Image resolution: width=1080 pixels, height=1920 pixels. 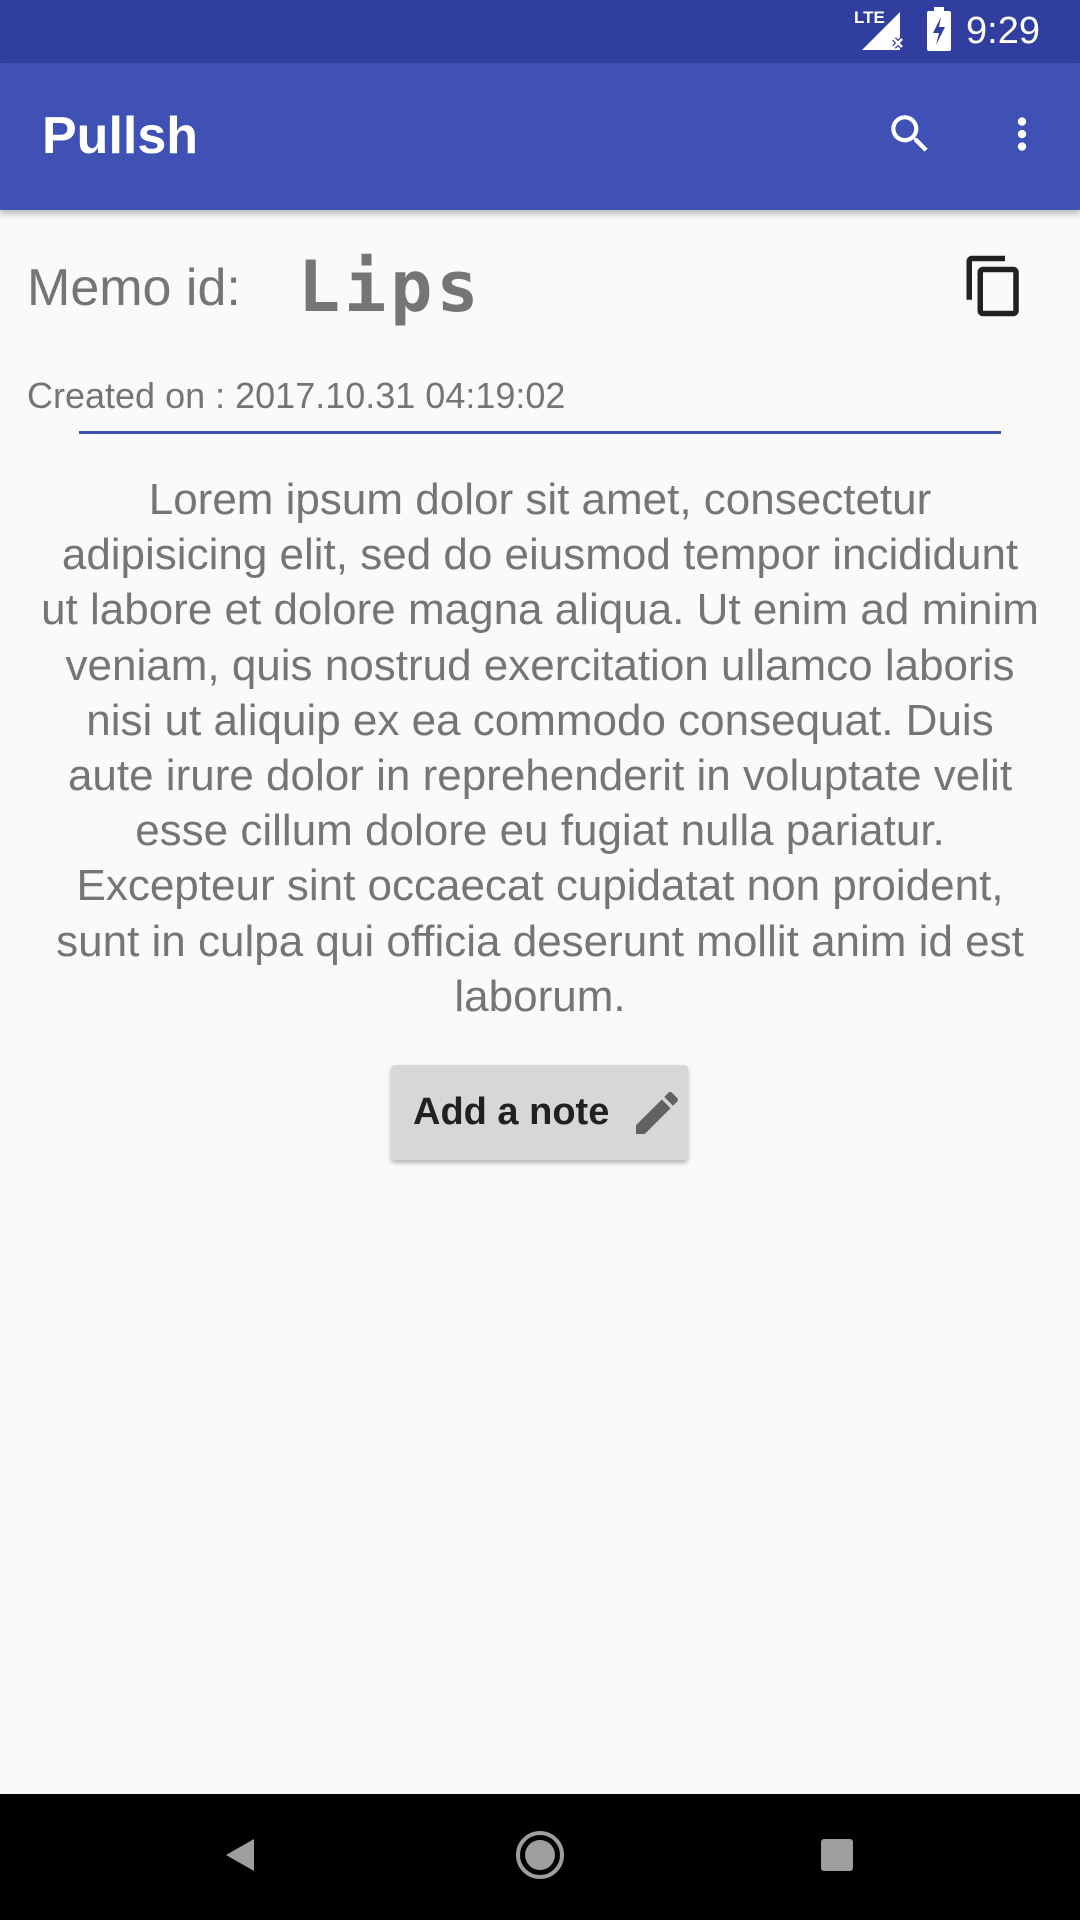 I want to click on created-on-text: Created on : 2017.10.31 04:19:02, so click(x=296, y=395).